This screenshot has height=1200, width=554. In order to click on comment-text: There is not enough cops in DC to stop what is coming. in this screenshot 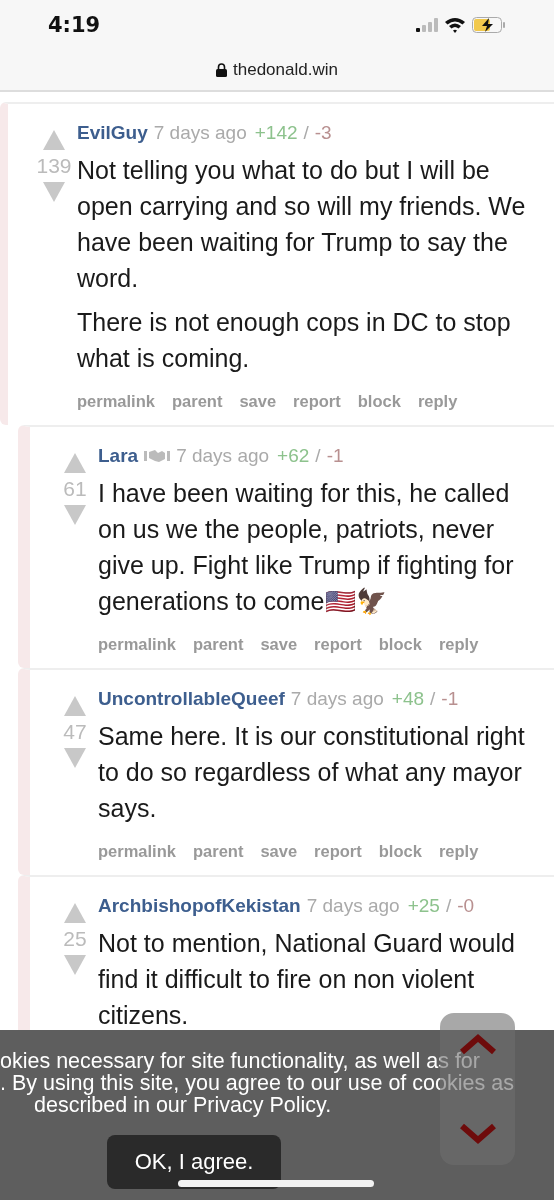, I will do `click(294, 340)`.